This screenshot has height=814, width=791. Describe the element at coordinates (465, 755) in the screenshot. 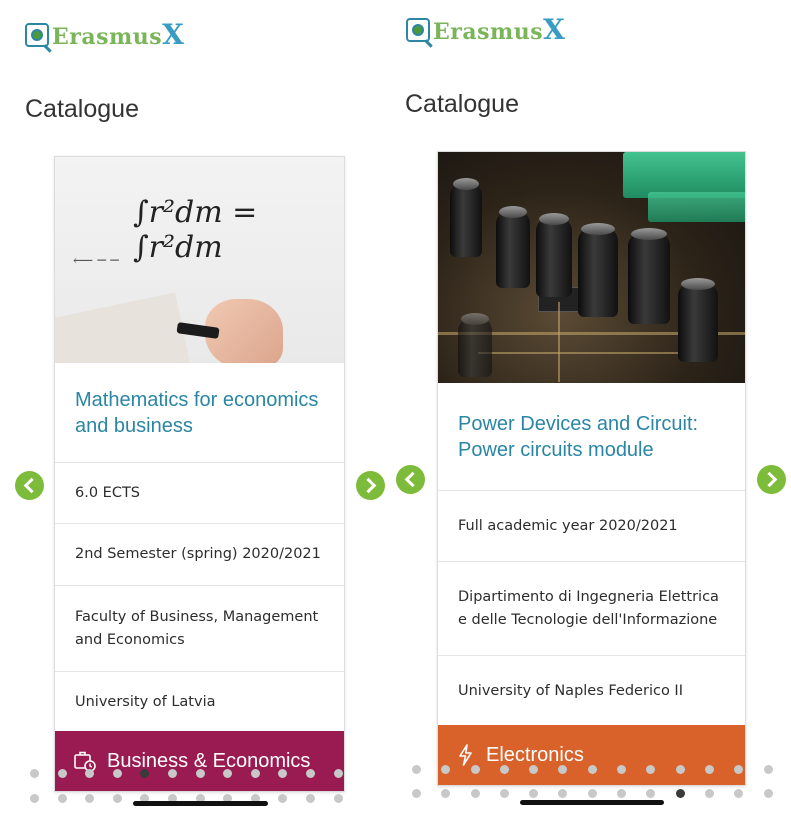

I see `lightning-icon` at that location.